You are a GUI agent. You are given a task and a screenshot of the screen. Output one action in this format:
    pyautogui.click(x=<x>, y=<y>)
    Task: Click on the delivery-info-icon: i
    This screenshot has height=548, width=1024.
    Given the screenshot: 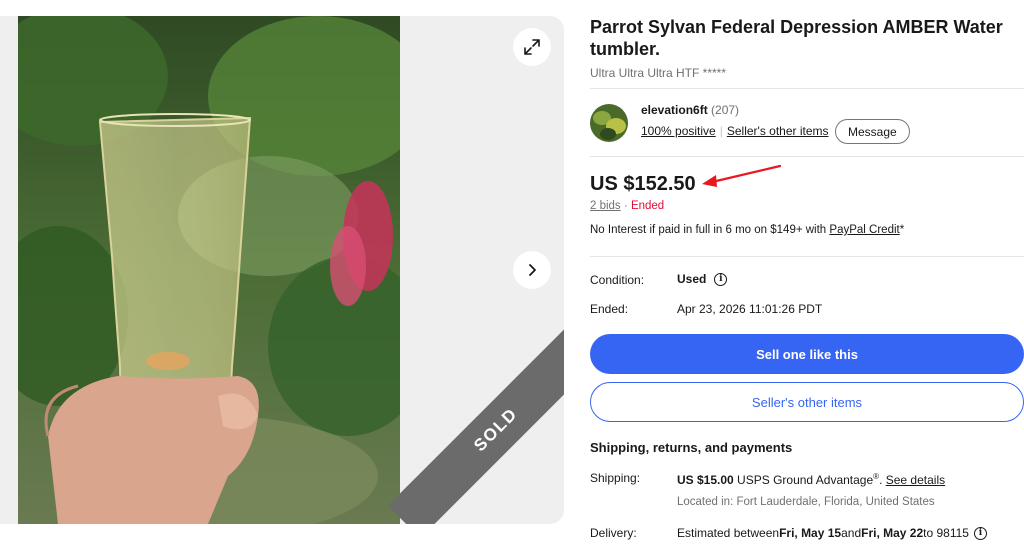 What is the action you would take?
    pyautogui.click(x=980, y=533)
    